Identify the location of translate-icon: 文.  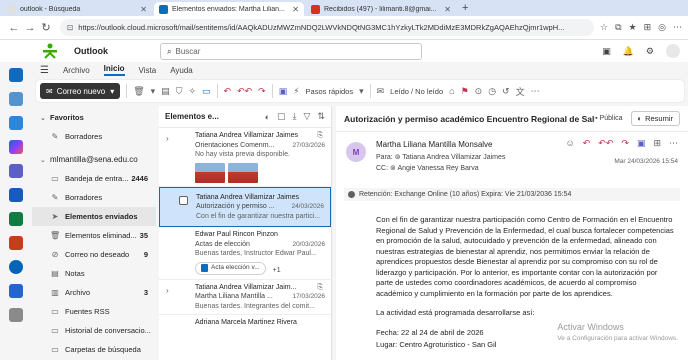
(520, 91).